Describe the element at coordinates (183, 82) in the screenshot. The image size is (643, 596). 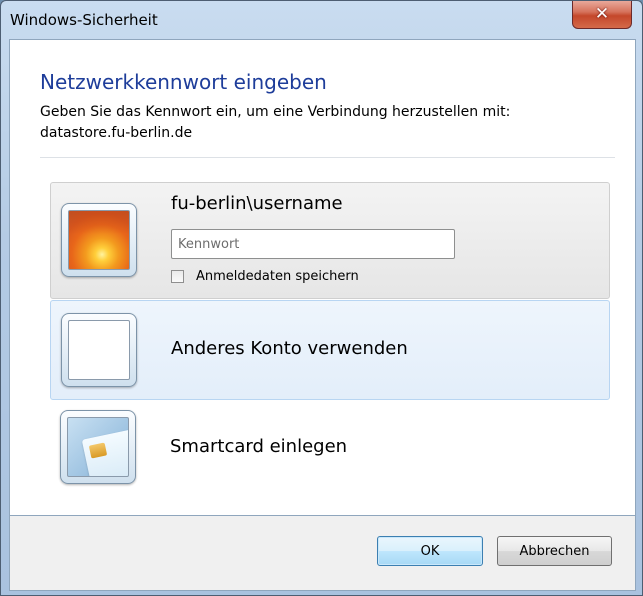
I see `dialog-heading: Netzwerkkennwort eingeben` at that location.